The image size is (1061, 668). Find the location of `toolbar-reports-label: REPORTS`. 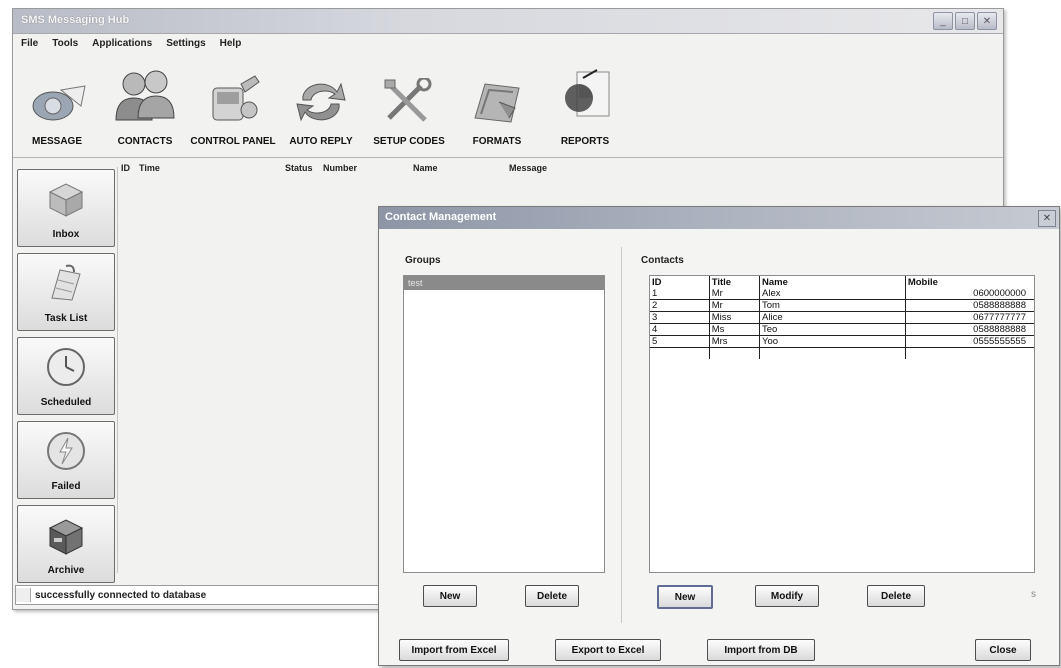

toolbar-reports-label: REPORTS is located at coordinates (585, 141).